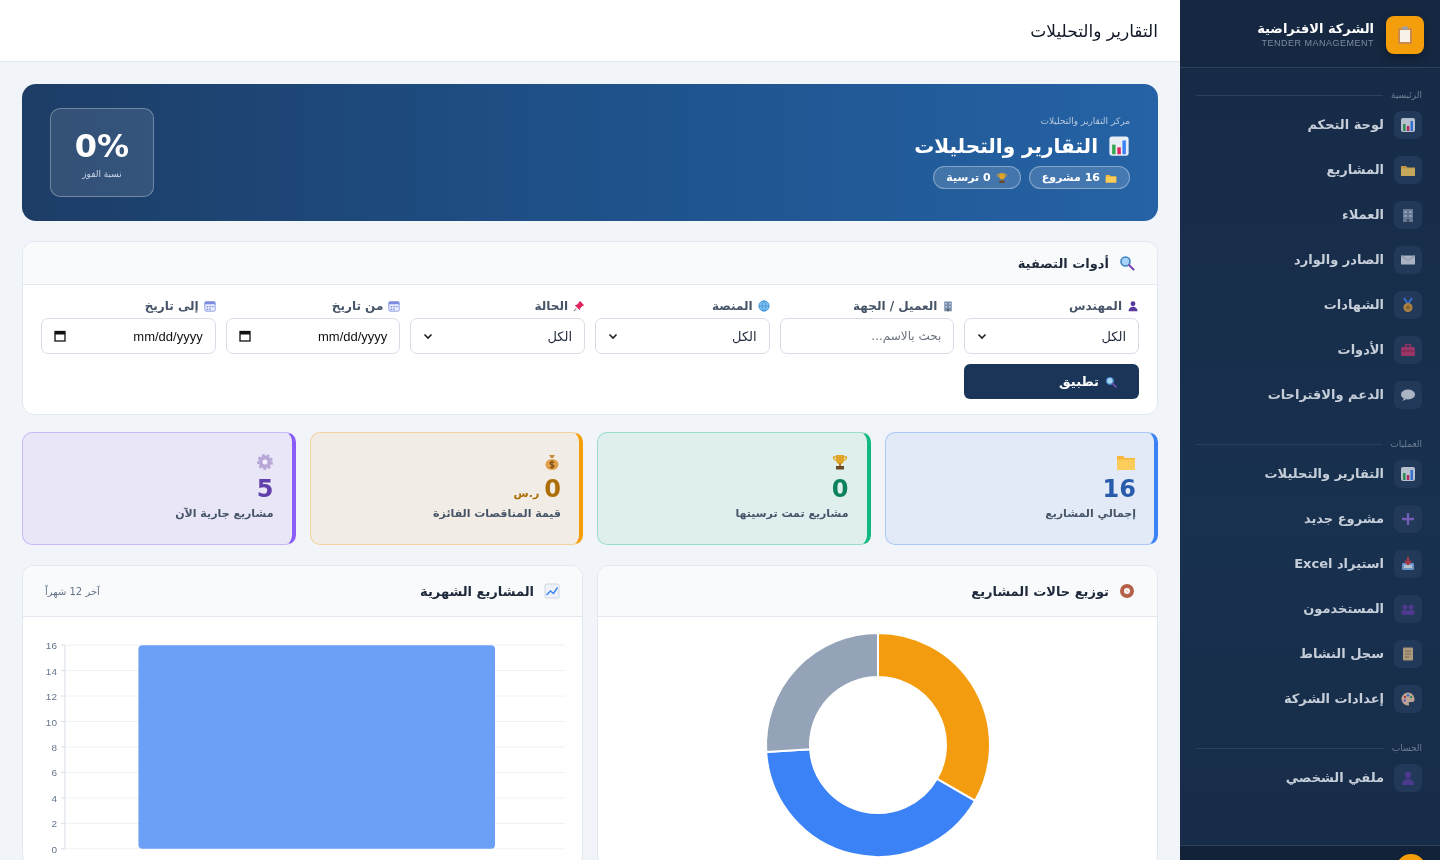 This screenshot has width=1440, height=860. What do you see at coordinates (1309, 349) in the screenshot?
I see `sidebar-item: الأدوات` at bounding box center [1309, 349].